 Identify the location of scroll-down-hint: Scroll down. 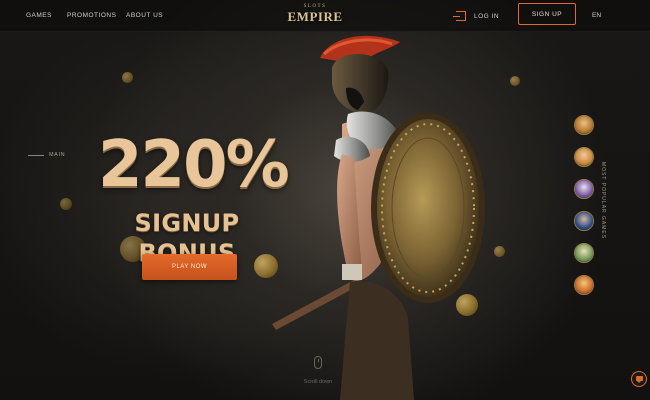
(318, 370).